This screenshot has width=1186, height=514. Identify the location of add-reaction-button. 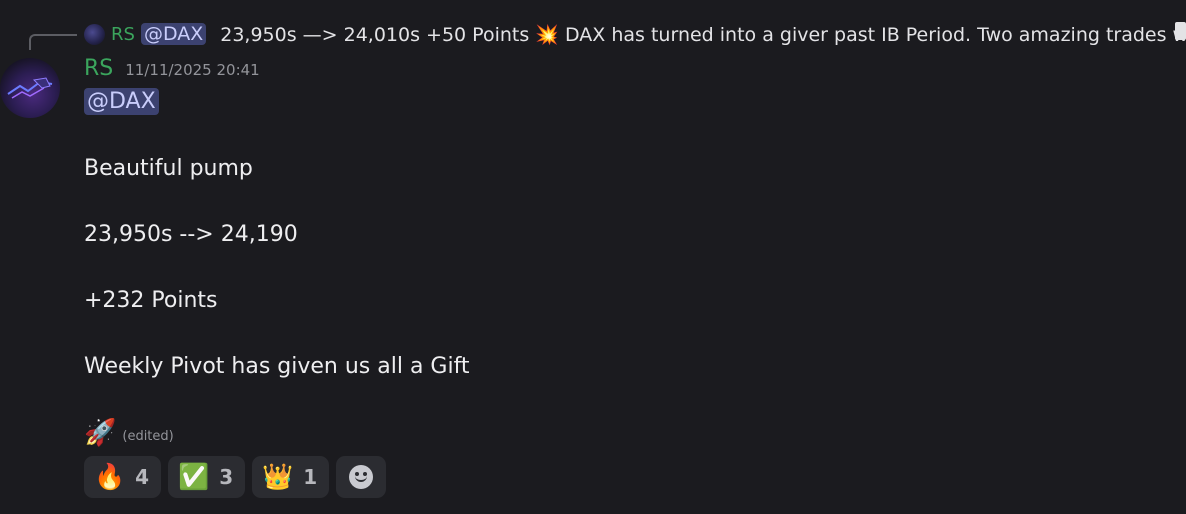
(361, 477).